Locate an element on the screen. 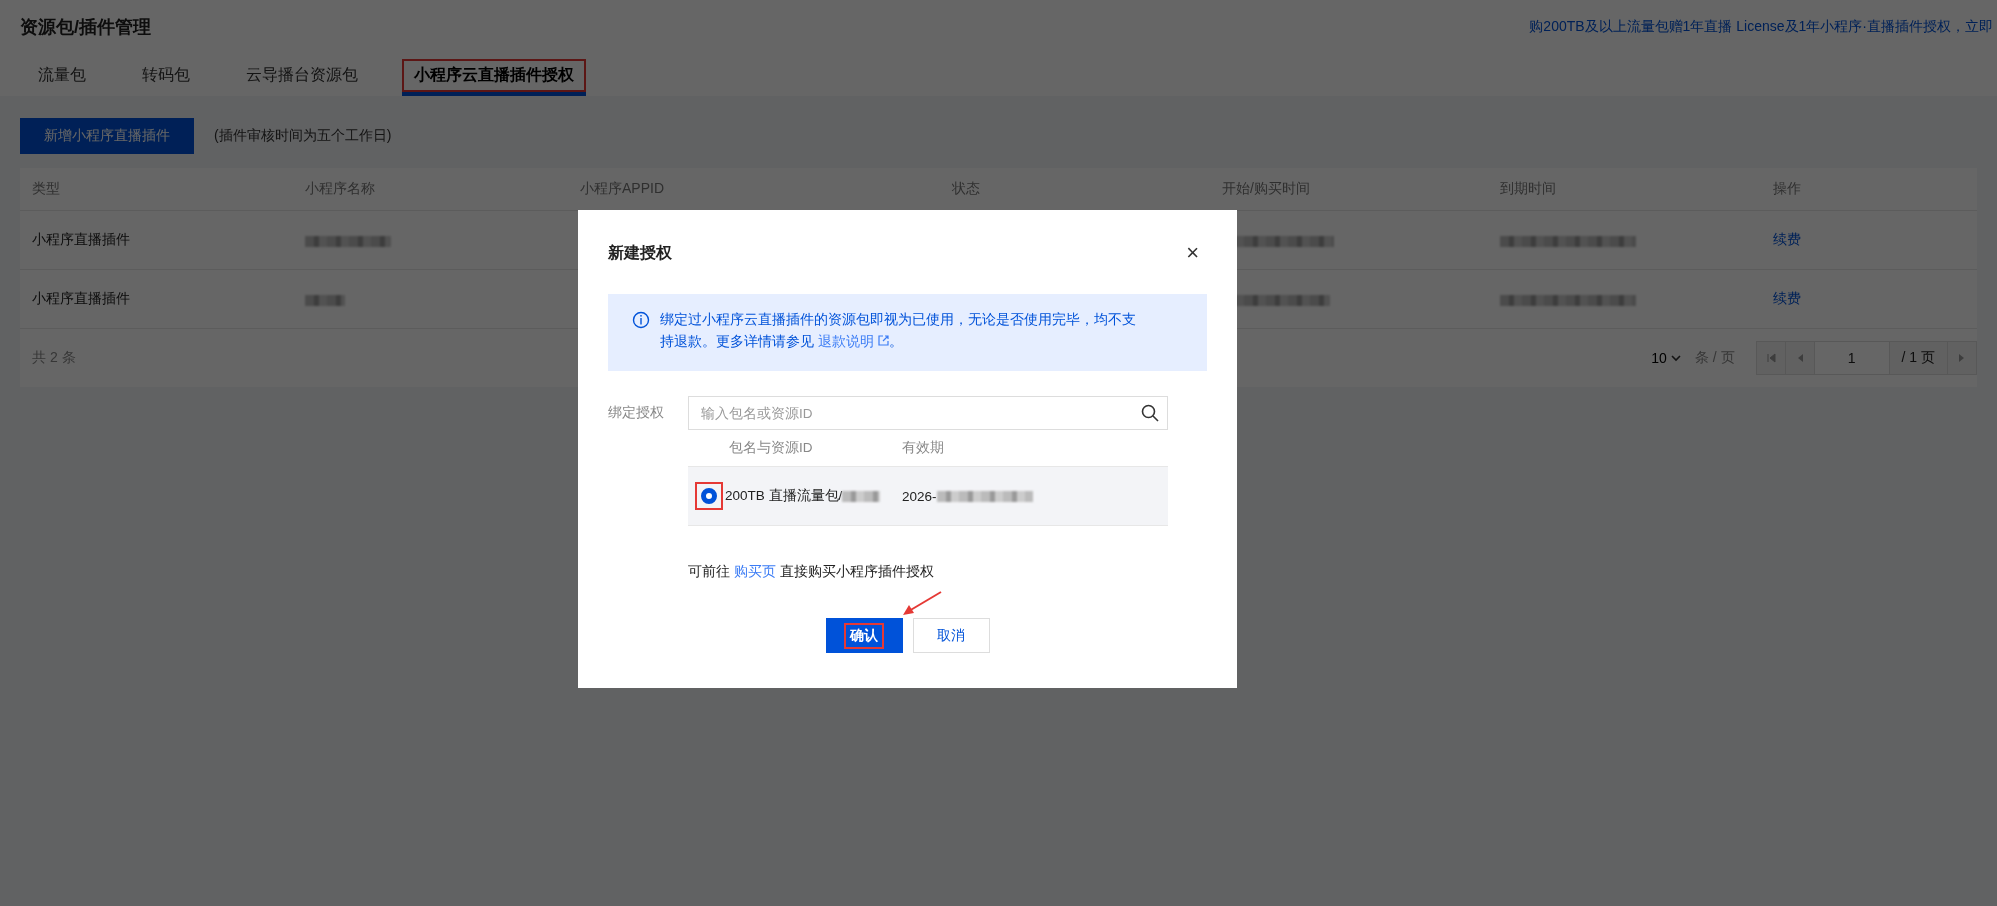  resource-option-row: 200TB 直播流量包/ 2026- is located at coordinates (928, 496).